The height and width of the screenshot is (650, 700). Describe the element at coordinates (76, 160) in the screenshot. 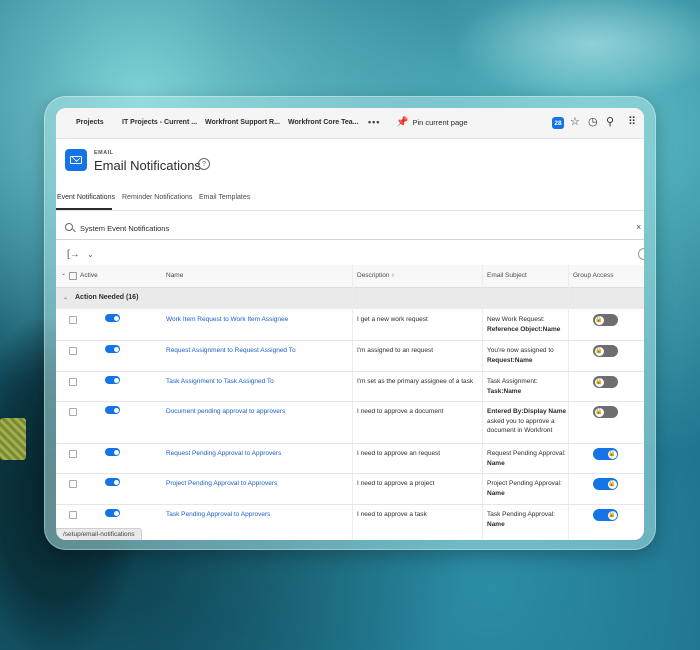

I see `email-icon` at that location.